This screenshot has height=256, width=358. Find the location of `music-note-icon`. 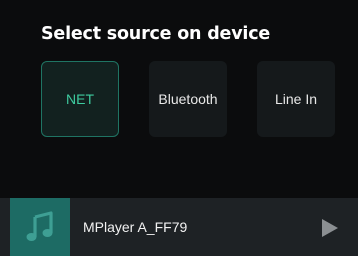

music-note-icon is located at coordinates (39, 226).